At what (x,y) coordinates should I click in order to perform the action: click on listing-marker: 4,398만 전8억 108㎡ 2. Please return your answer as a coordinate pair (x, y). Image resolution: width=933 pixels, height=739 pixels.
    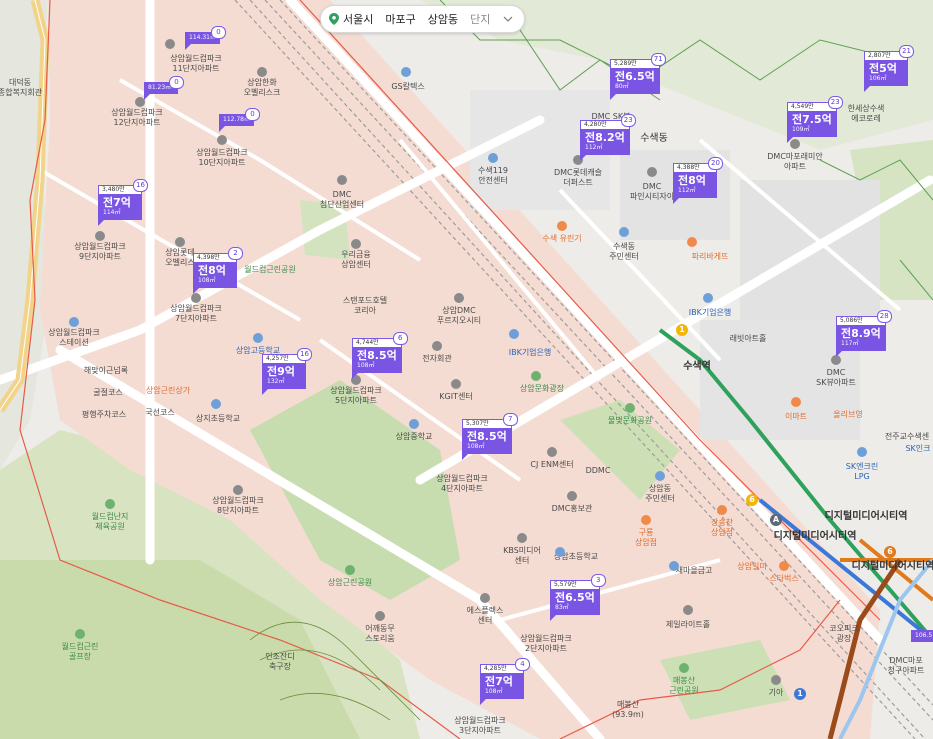
    Looking at the image, I should click on (218, 270).